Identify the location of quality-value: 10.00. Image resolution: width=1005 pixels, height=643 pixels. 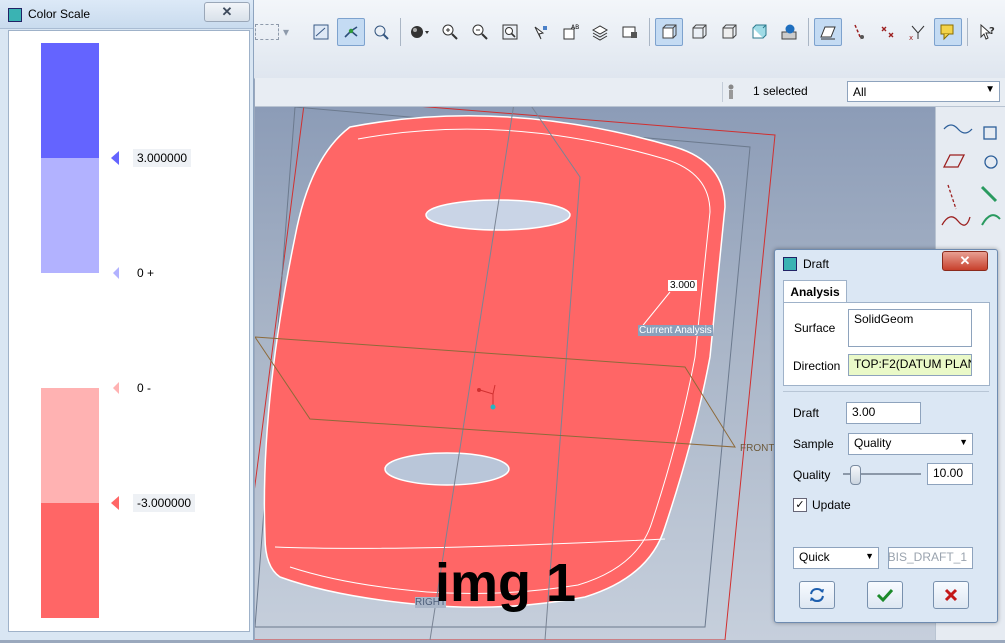
(948, 473).